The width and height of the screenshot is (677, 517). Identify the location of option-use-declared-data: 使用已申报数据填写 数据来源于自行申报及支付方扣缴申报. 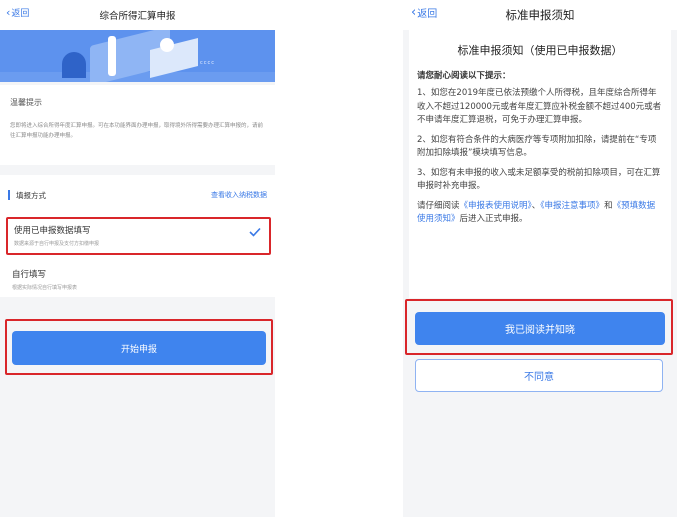
(138, 236).